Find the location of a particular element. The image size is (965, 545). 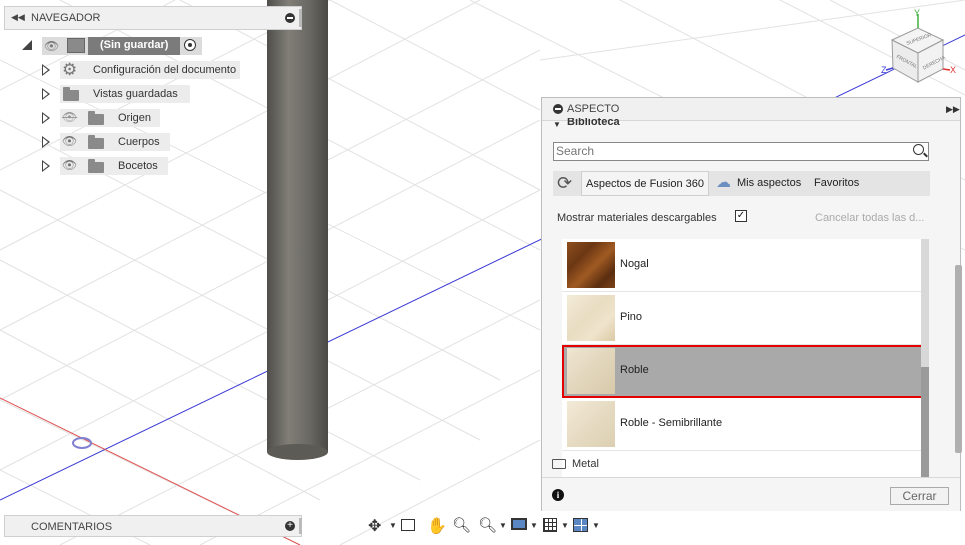

folder-label: Metal is located at coordinates (585, 464).